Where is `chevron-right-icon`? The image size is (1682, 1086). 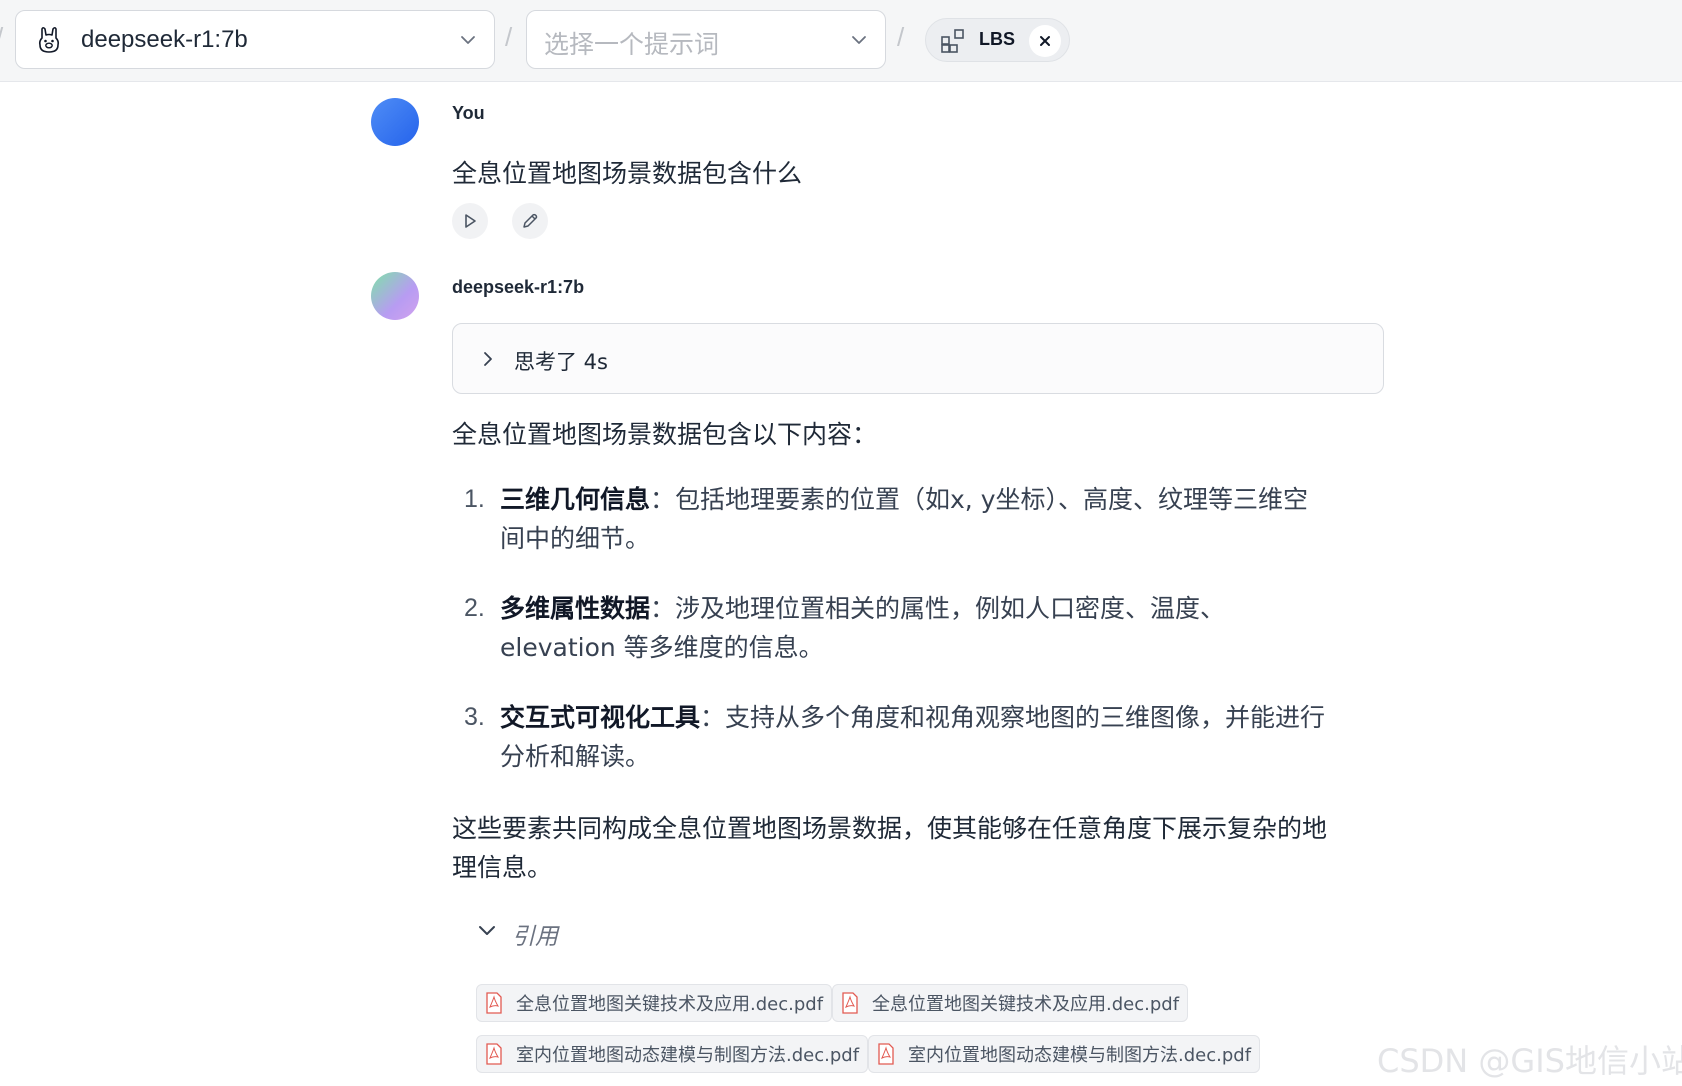
chevron-right-icon is located at coordinates (488, 359).